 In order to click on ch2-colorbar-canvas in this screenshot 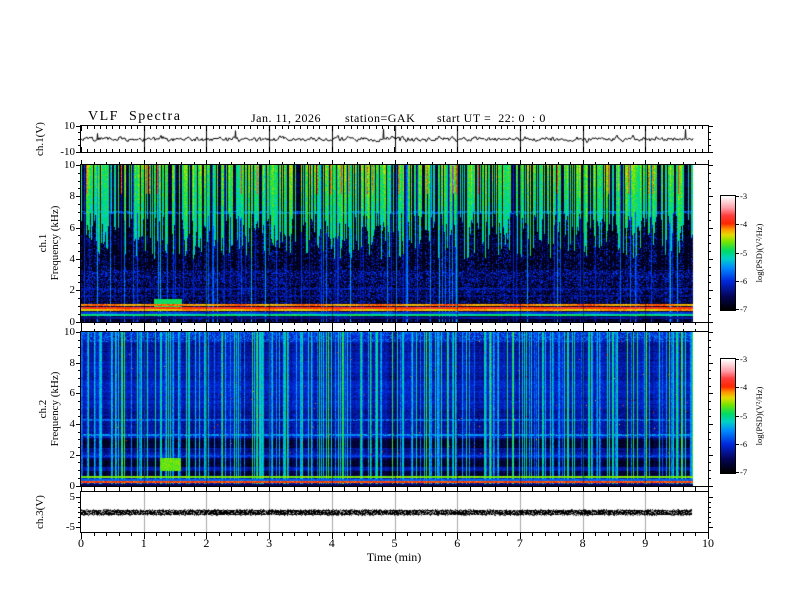, I will do `click(728, 416)`.